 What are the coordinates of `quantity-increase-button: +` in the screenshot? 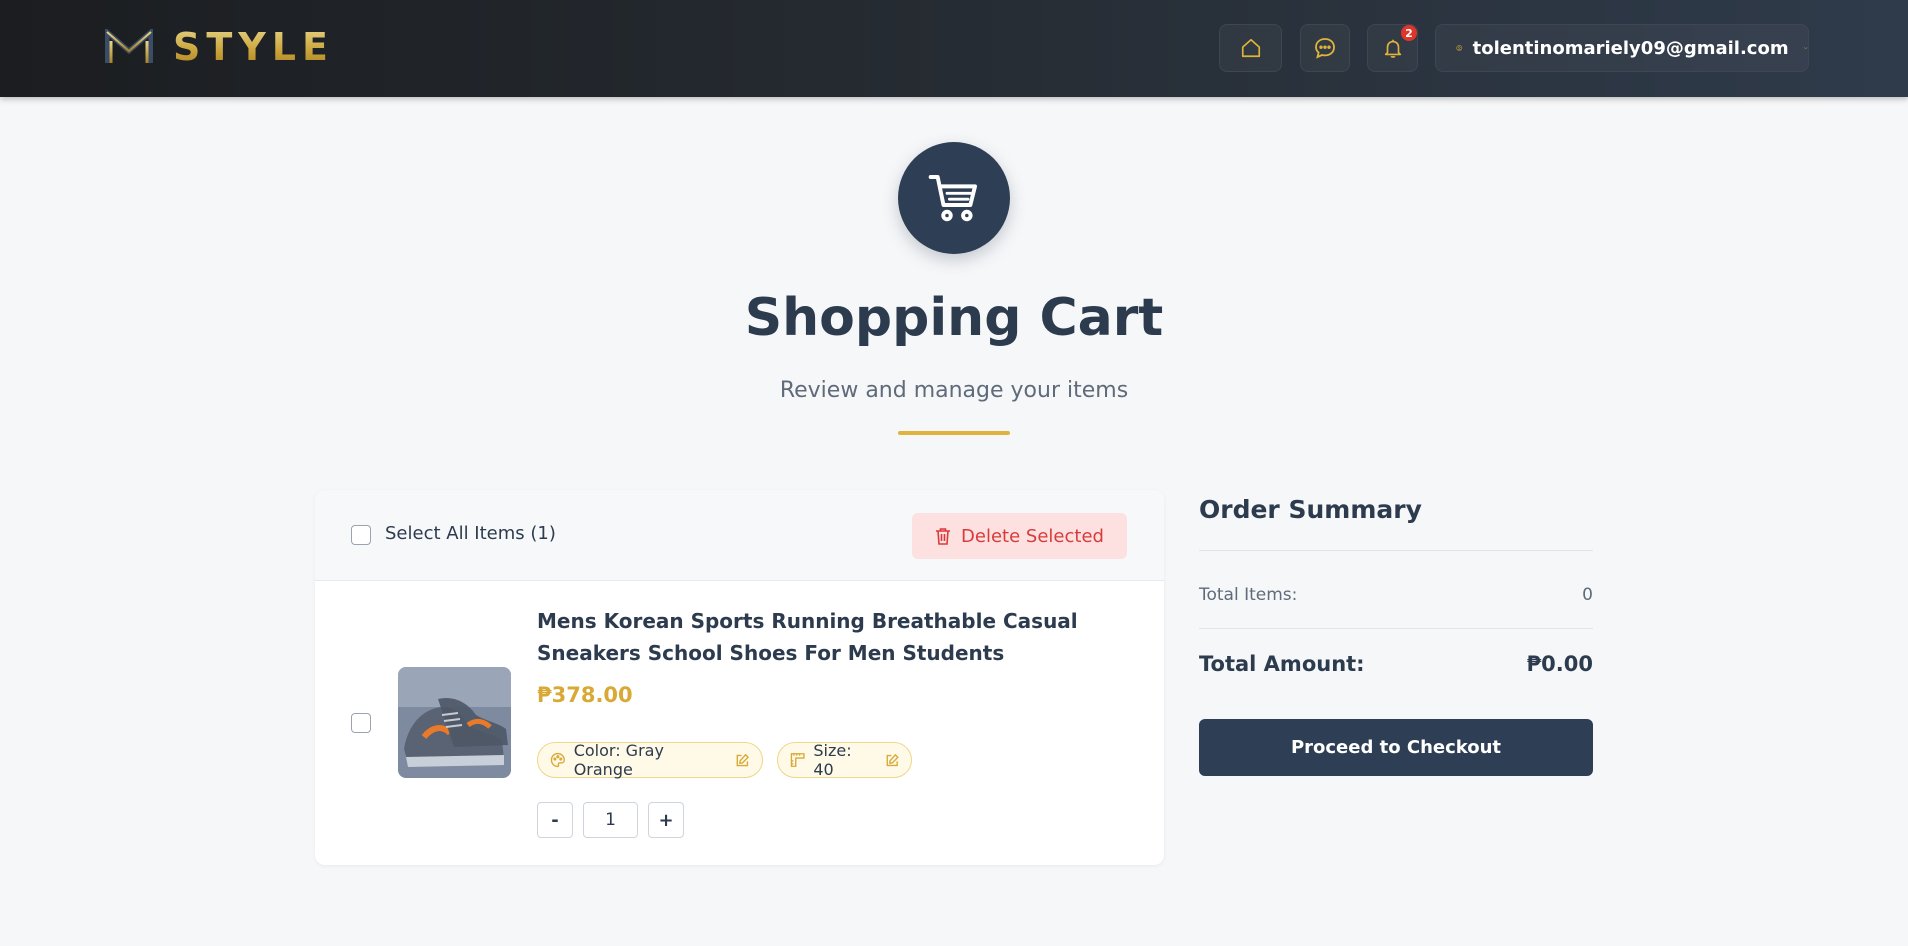 It's located at (666, 820).